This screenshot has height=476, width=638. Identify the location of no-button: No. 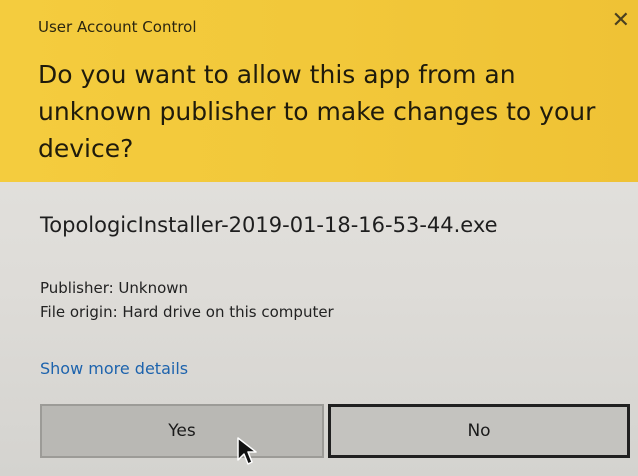
(479, 431).